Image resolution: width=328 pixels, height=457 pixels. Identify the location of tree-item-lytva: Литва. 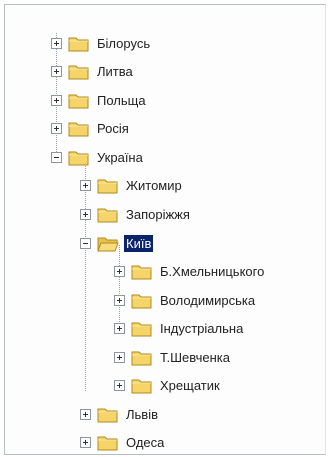
(93, 71).